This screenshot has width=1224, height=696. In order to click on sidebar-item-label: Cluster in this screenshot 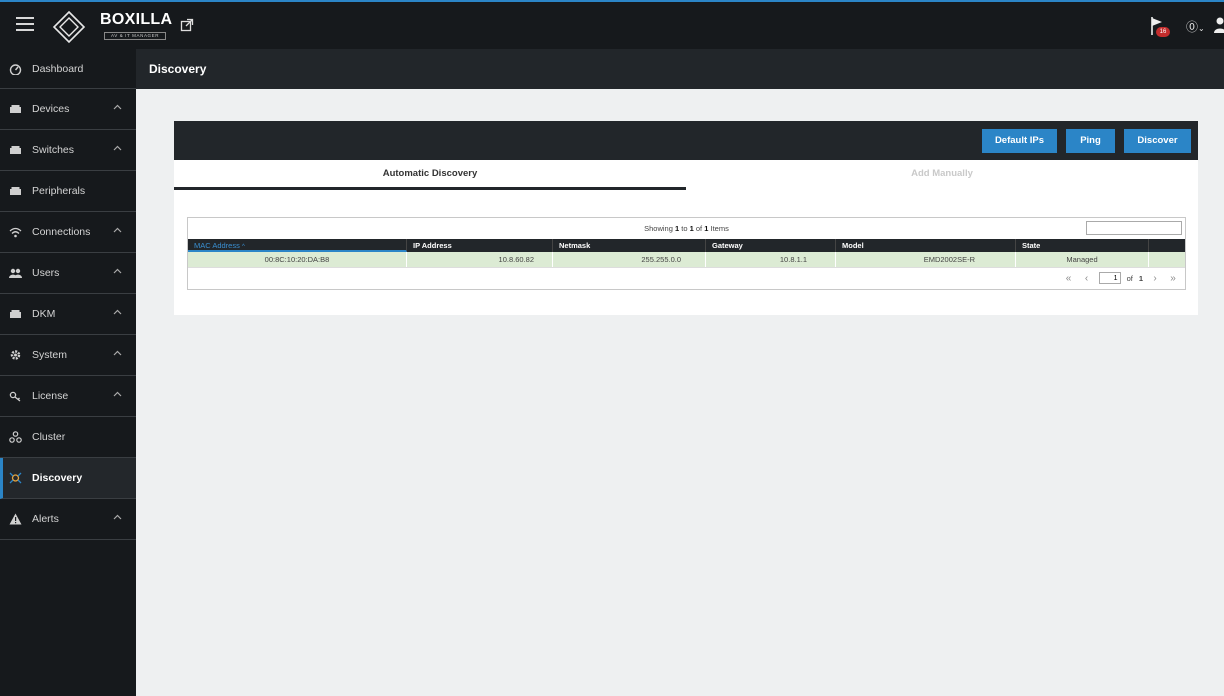, I will do `click(49, 437)`.